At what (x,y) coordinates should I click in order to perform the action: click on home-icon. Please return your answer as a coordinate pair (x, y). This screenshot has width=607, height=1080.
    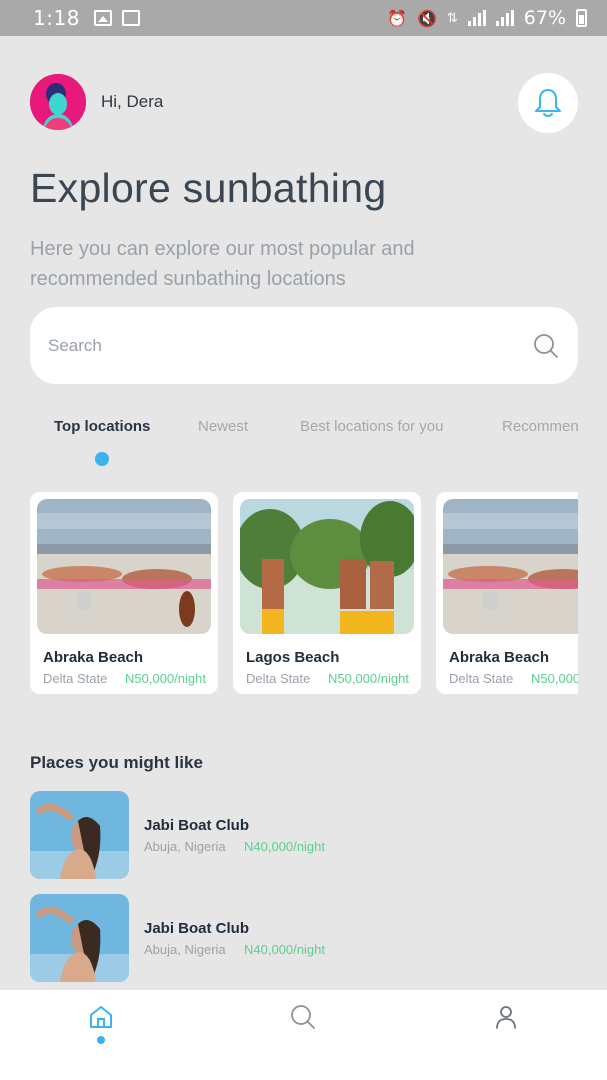
    Looking at the image, I should click on (101, 1017).